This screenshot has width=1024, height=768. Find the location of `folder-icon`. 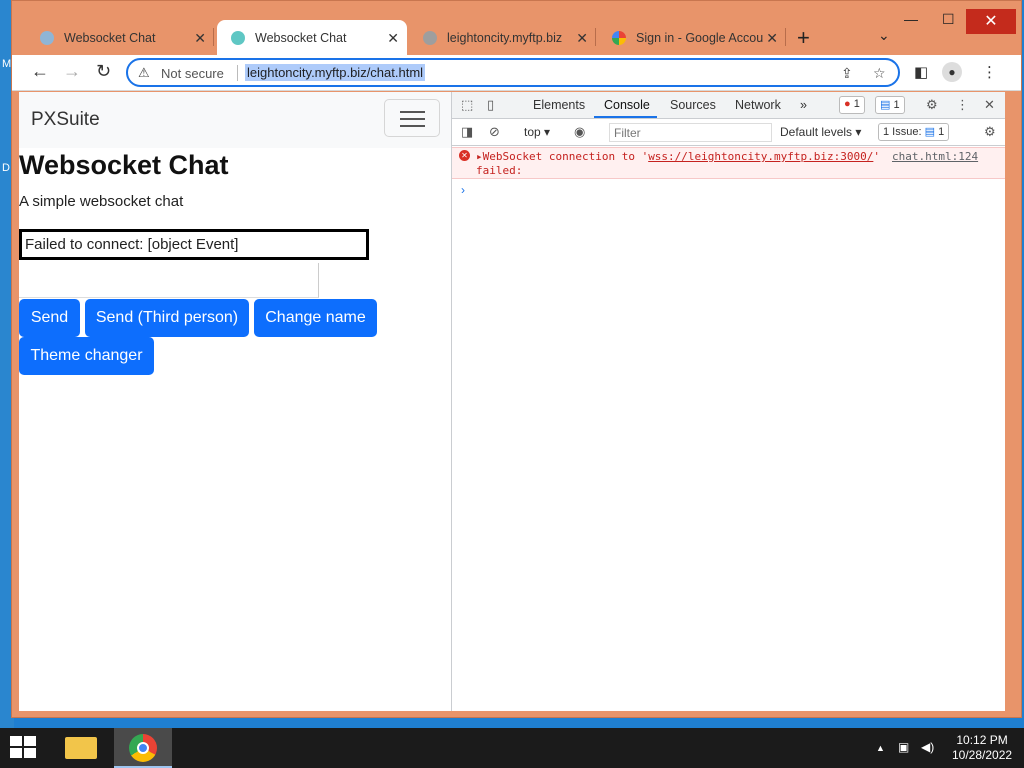

folder-icon is located at coordinates (81, 748).